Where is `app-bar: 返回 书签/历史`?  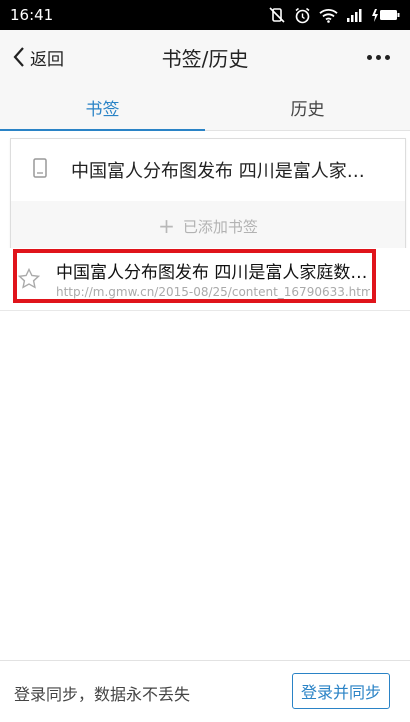 app-bar: 返回 书签/历史 is located at coordinates (205, 57).